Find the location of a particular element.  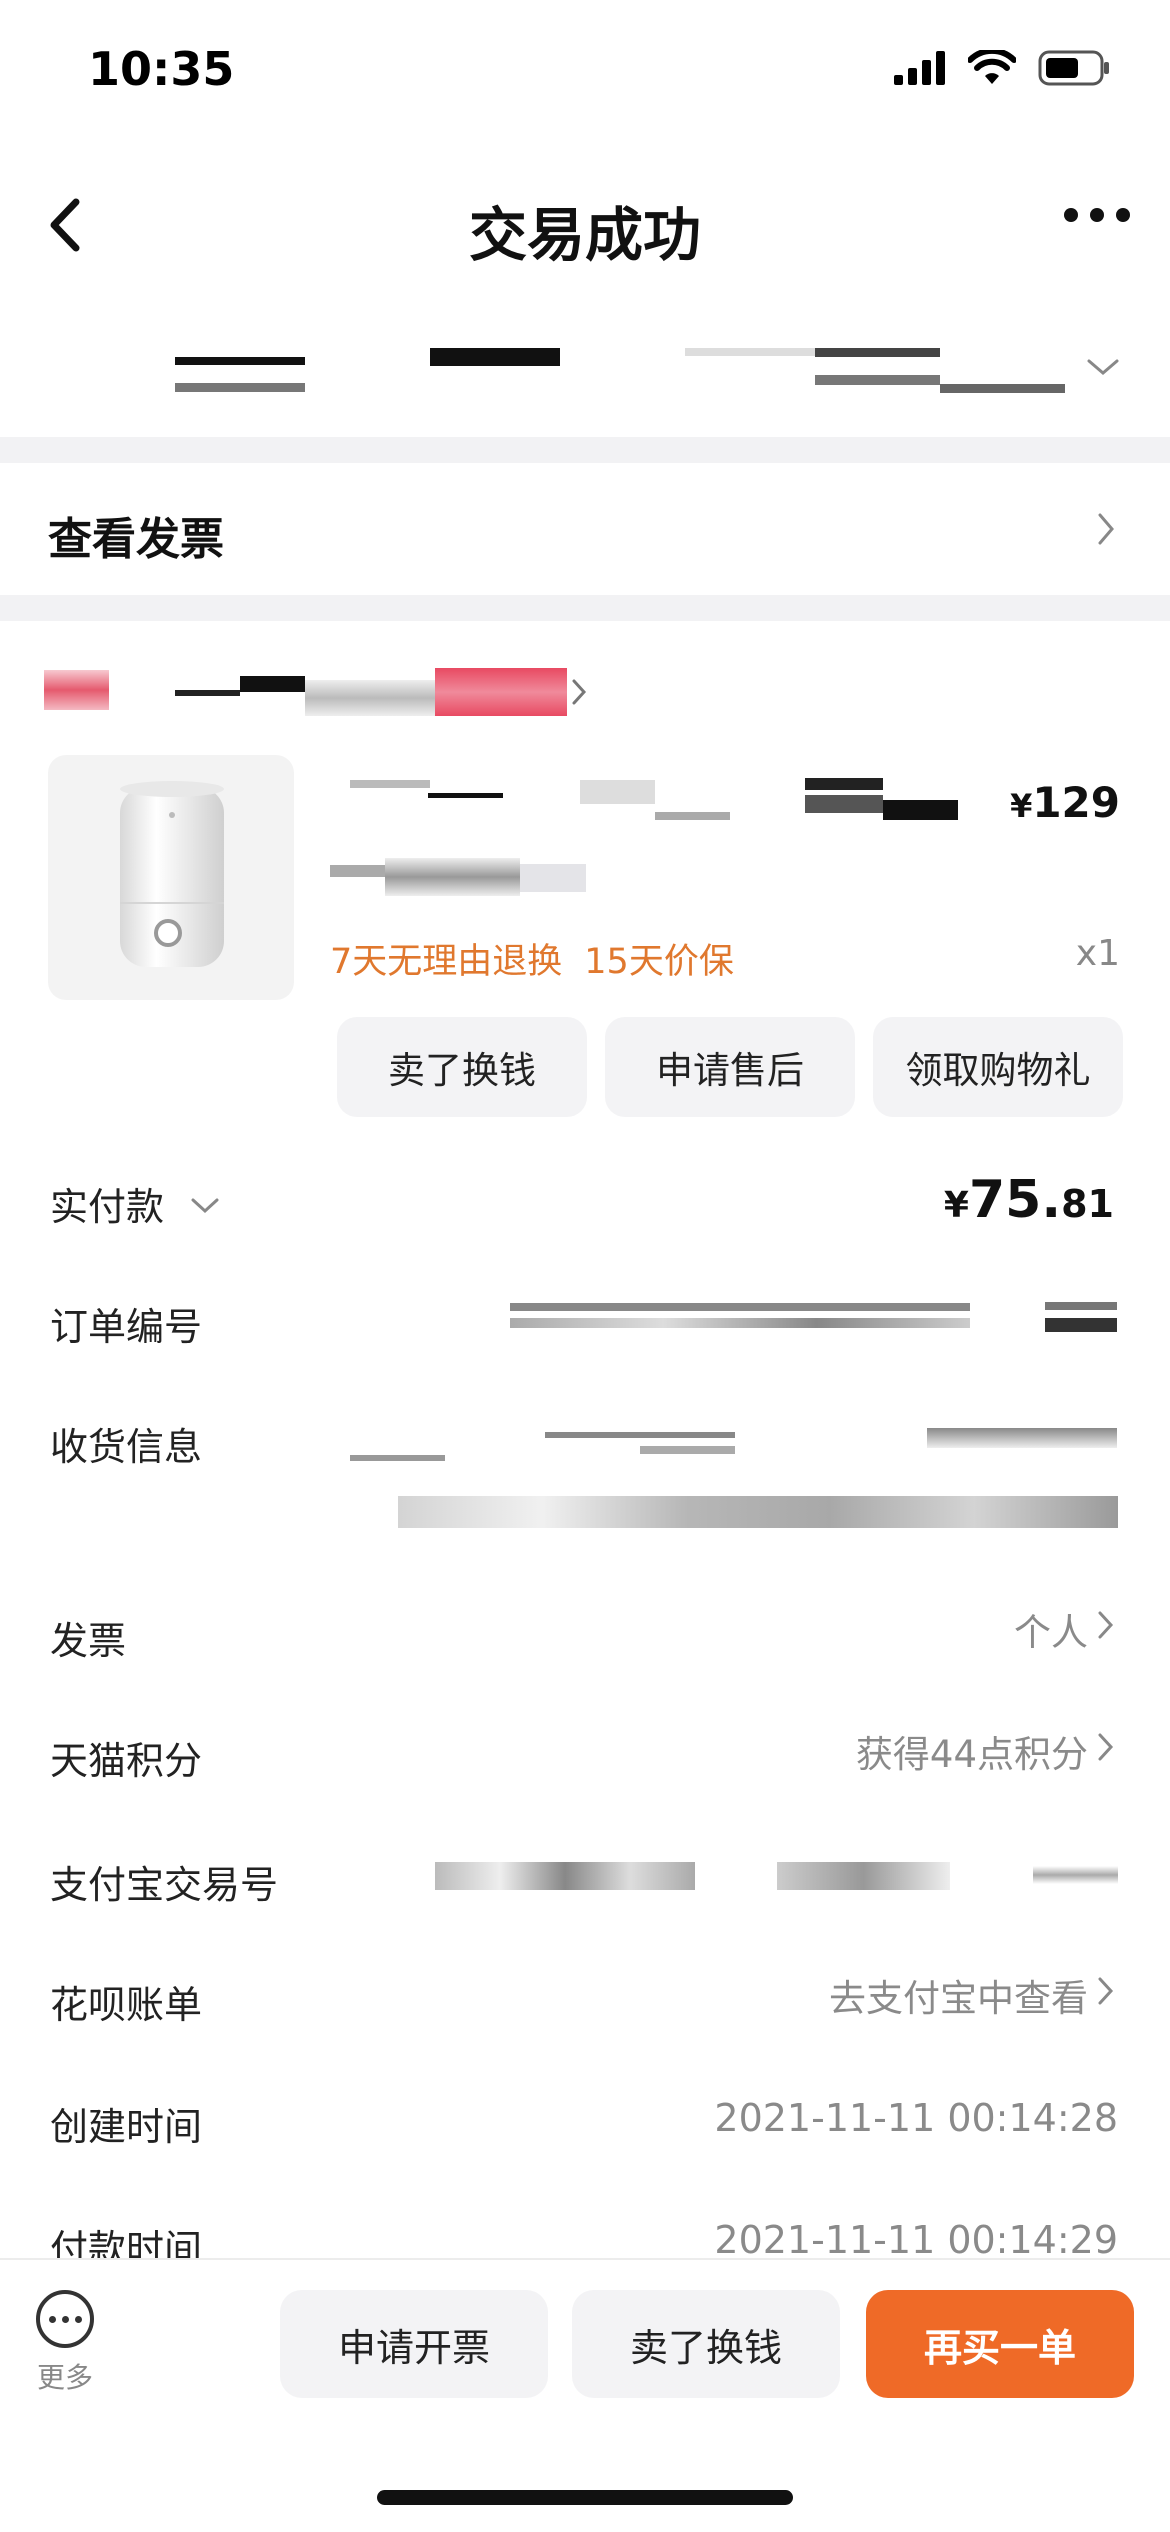

huabei-bill-label: 花呗账单 is located at coordinates (126, 2005).